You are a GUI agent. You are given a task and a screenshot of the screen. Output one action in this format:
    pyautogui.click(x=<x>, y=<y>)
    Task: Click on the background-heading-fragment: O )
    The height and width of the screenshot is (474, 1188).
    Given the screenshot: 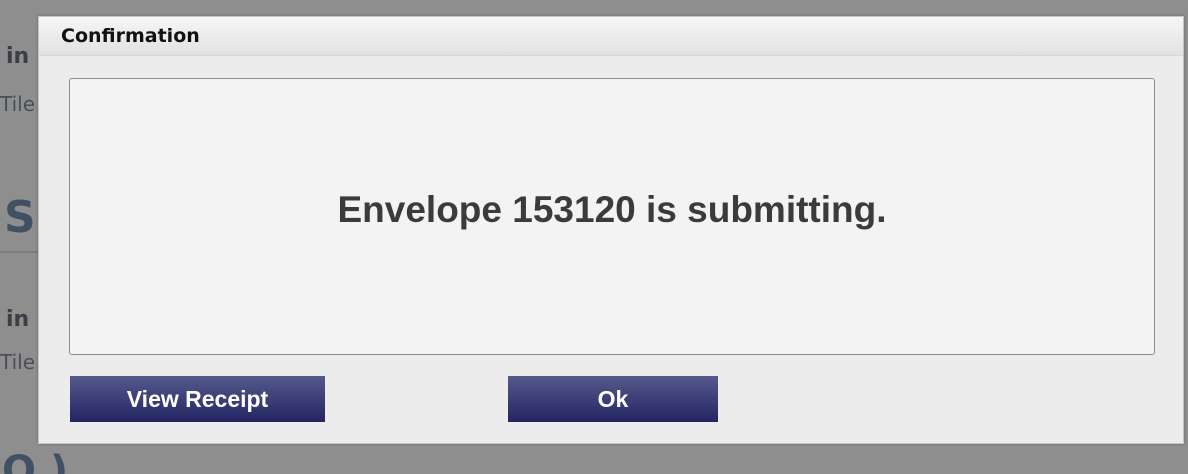 What is the action you would take?
    pyautogui.click(x=35, y=461)
    